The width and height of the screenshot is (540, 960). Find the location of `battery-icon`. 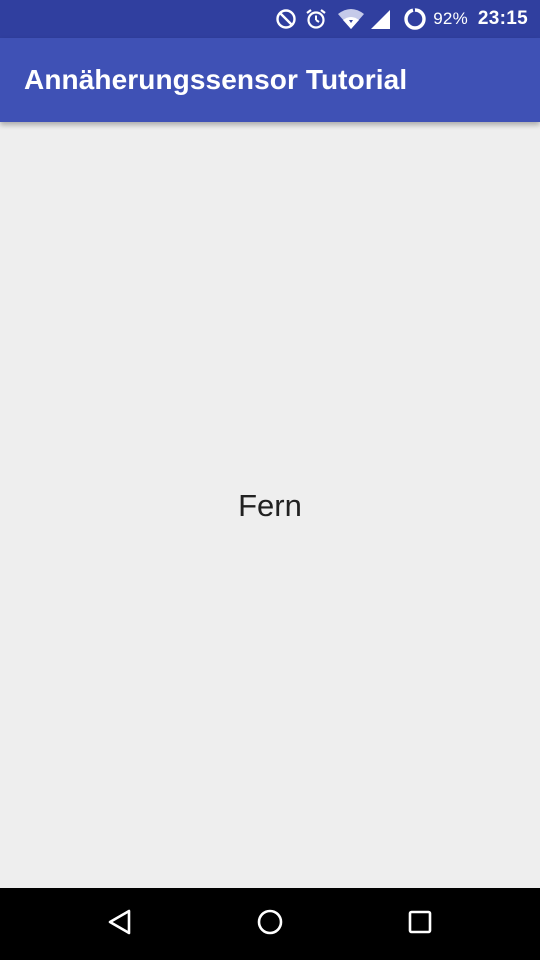

battery-icon is located at coordinates (415, 19).